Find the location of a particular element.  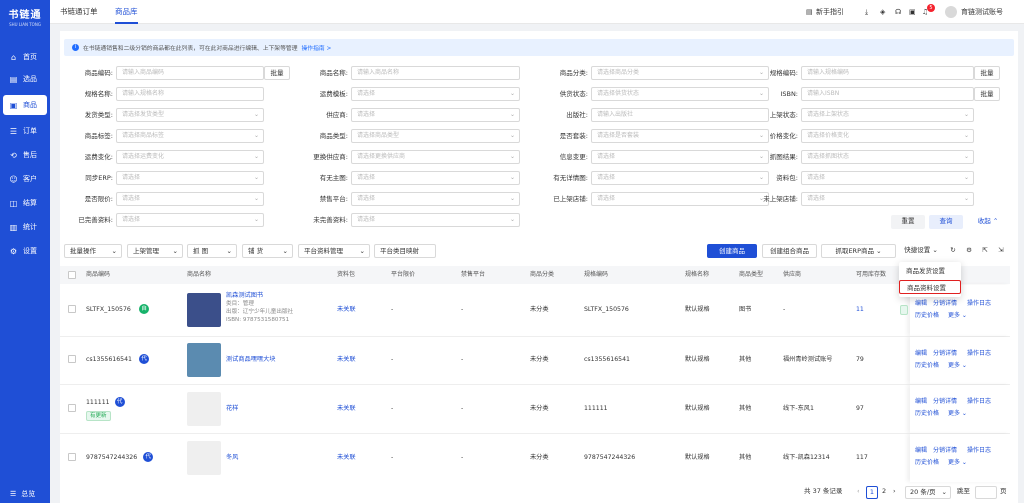

tip-guide-link: 操作指南 > is located at coordinates (317, 47).